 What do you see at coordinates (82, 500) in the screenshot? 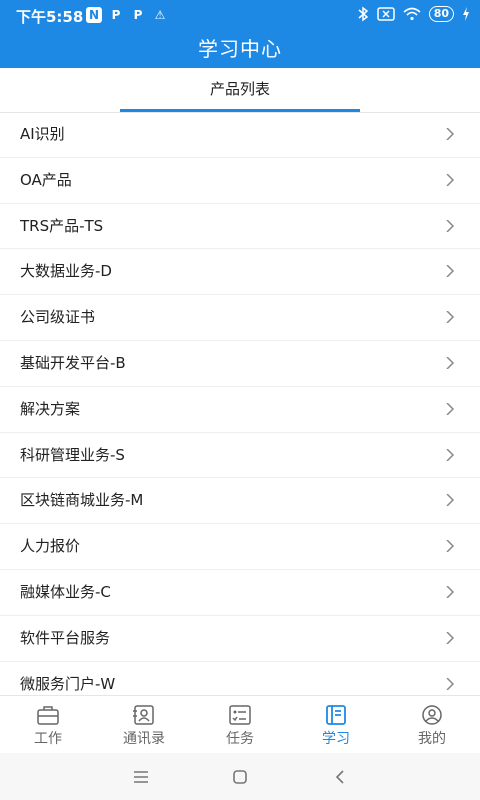
I see `list-item-label: 区块链商城业务-M` at bounding box center [82, 500].